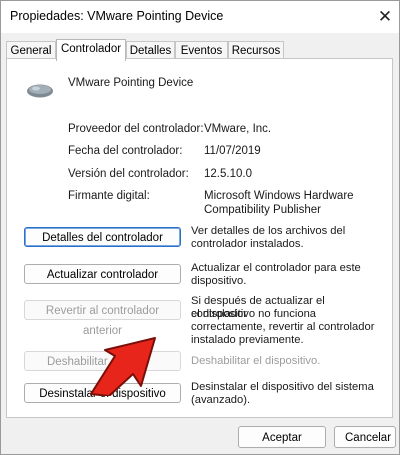 This screenshot has height=455, width=400. Describe the element at coordinates (232, 151) in the screenshot. I see `date-value: 11/07/2019` at that location.